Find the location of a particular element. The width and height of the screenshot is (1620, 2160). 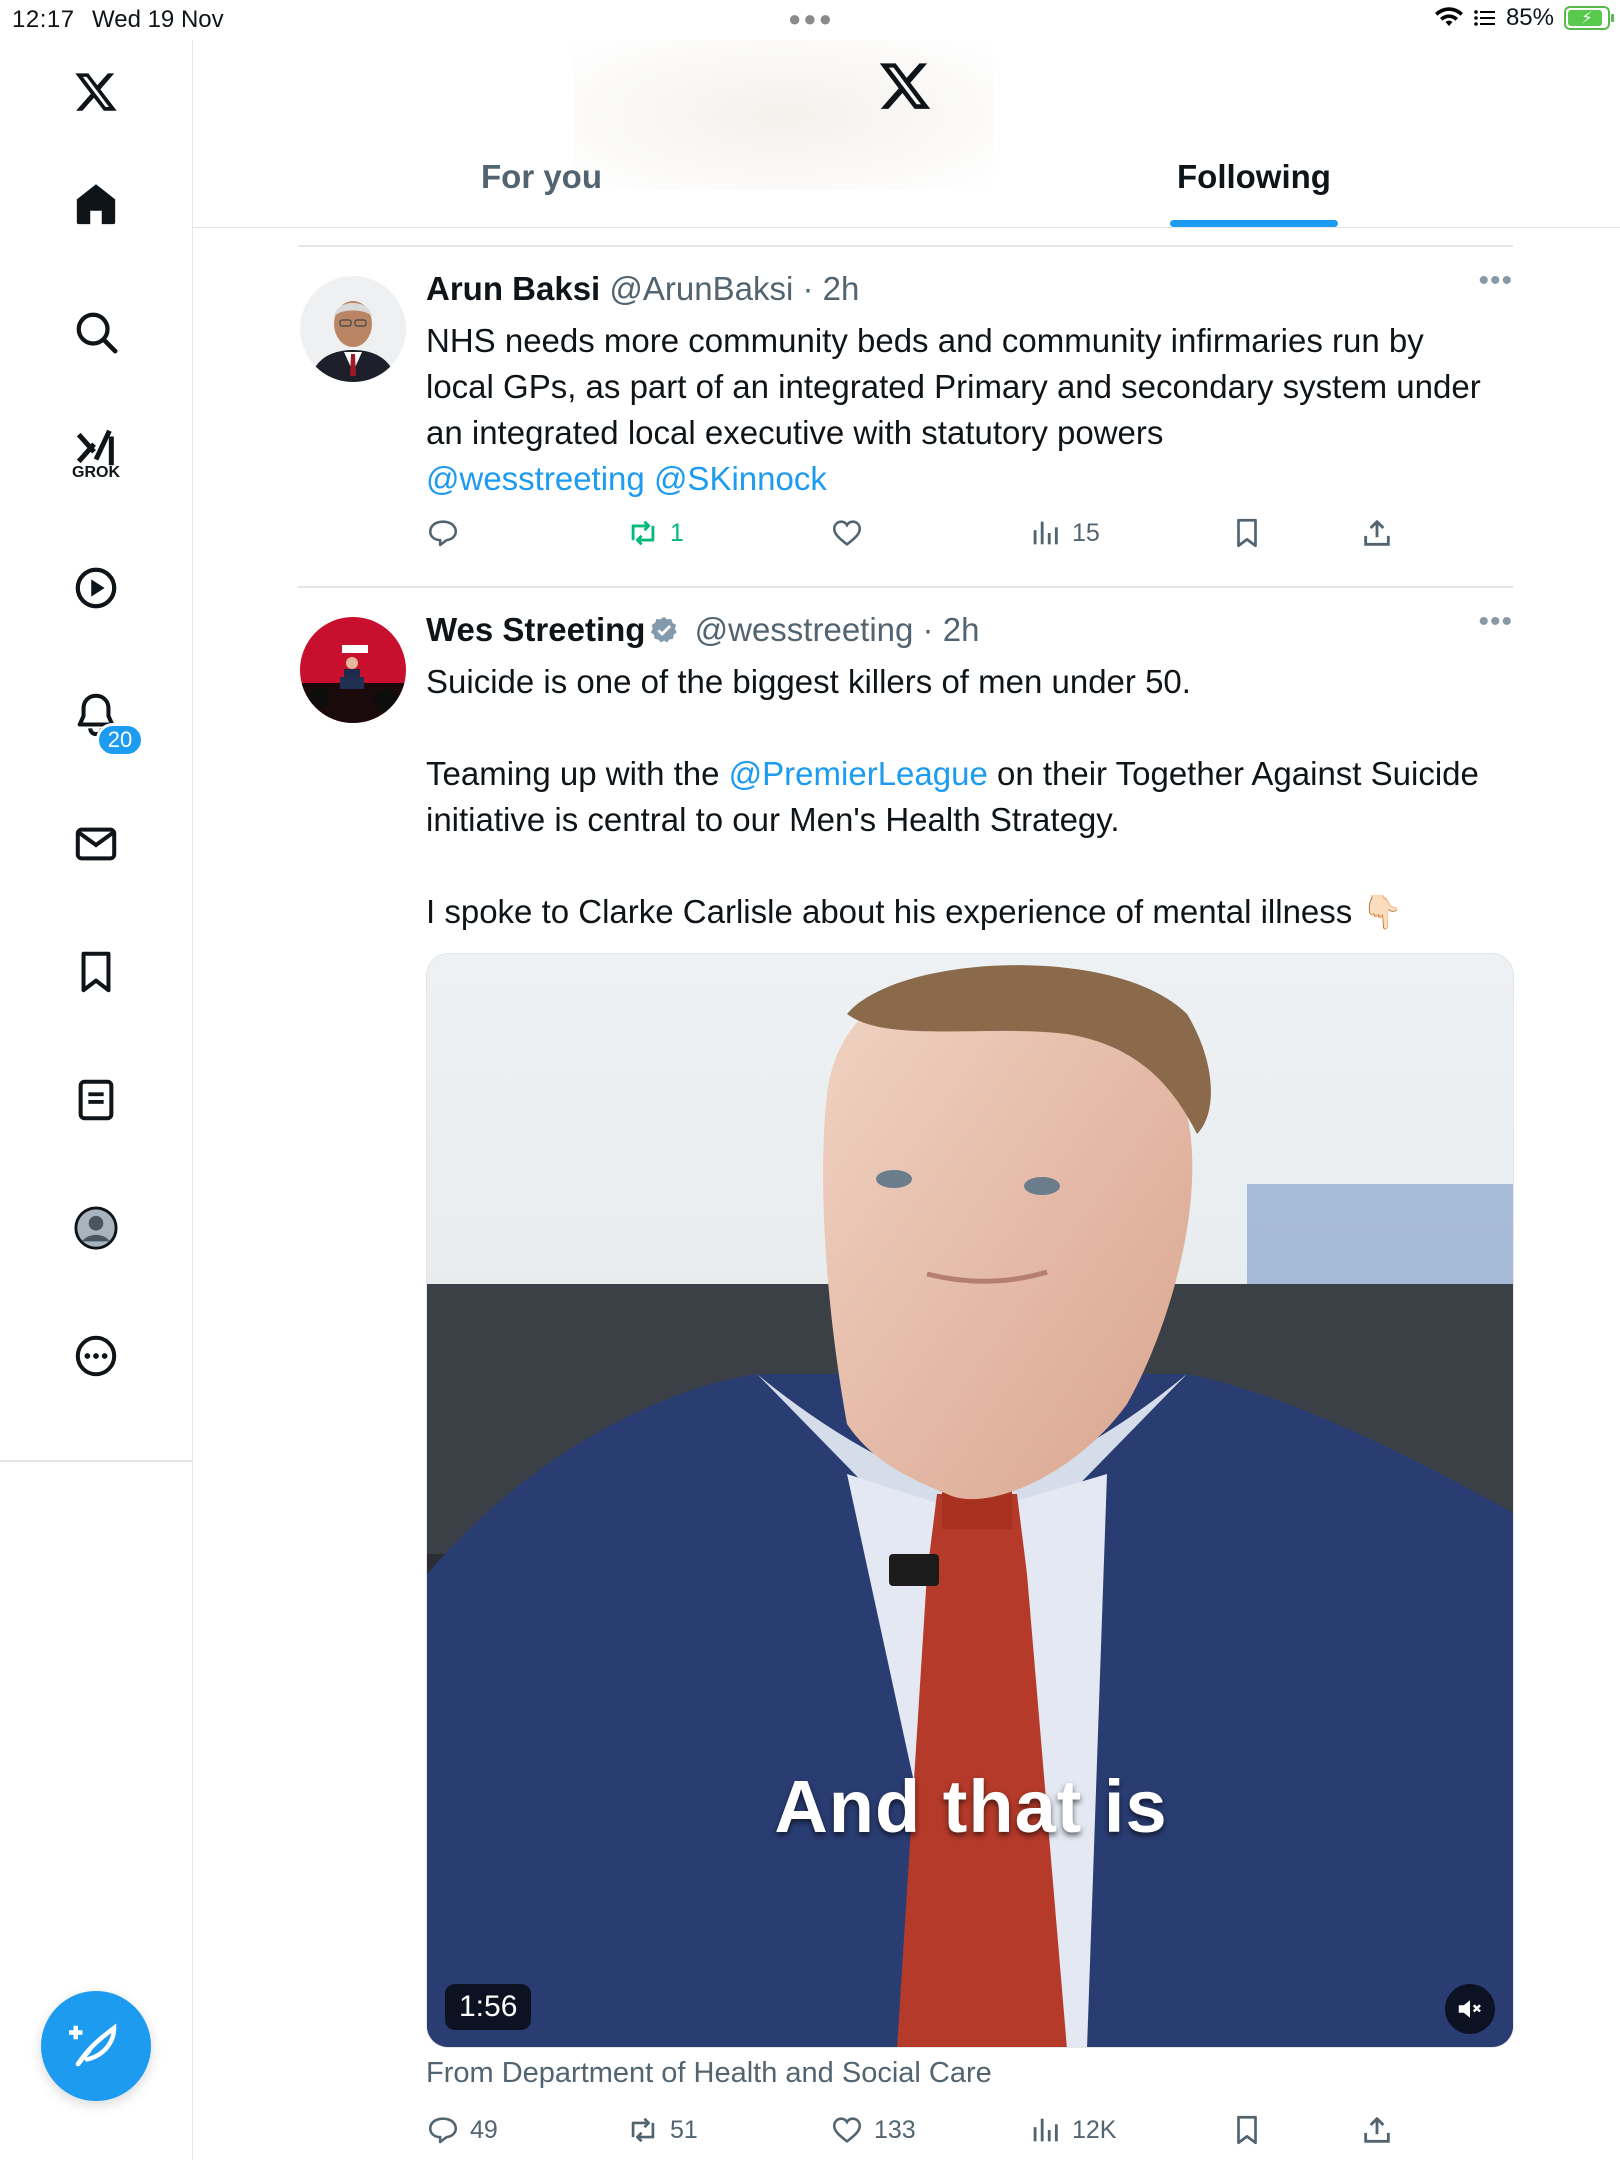

wifi-icon is located at coordinates (1448, 16).